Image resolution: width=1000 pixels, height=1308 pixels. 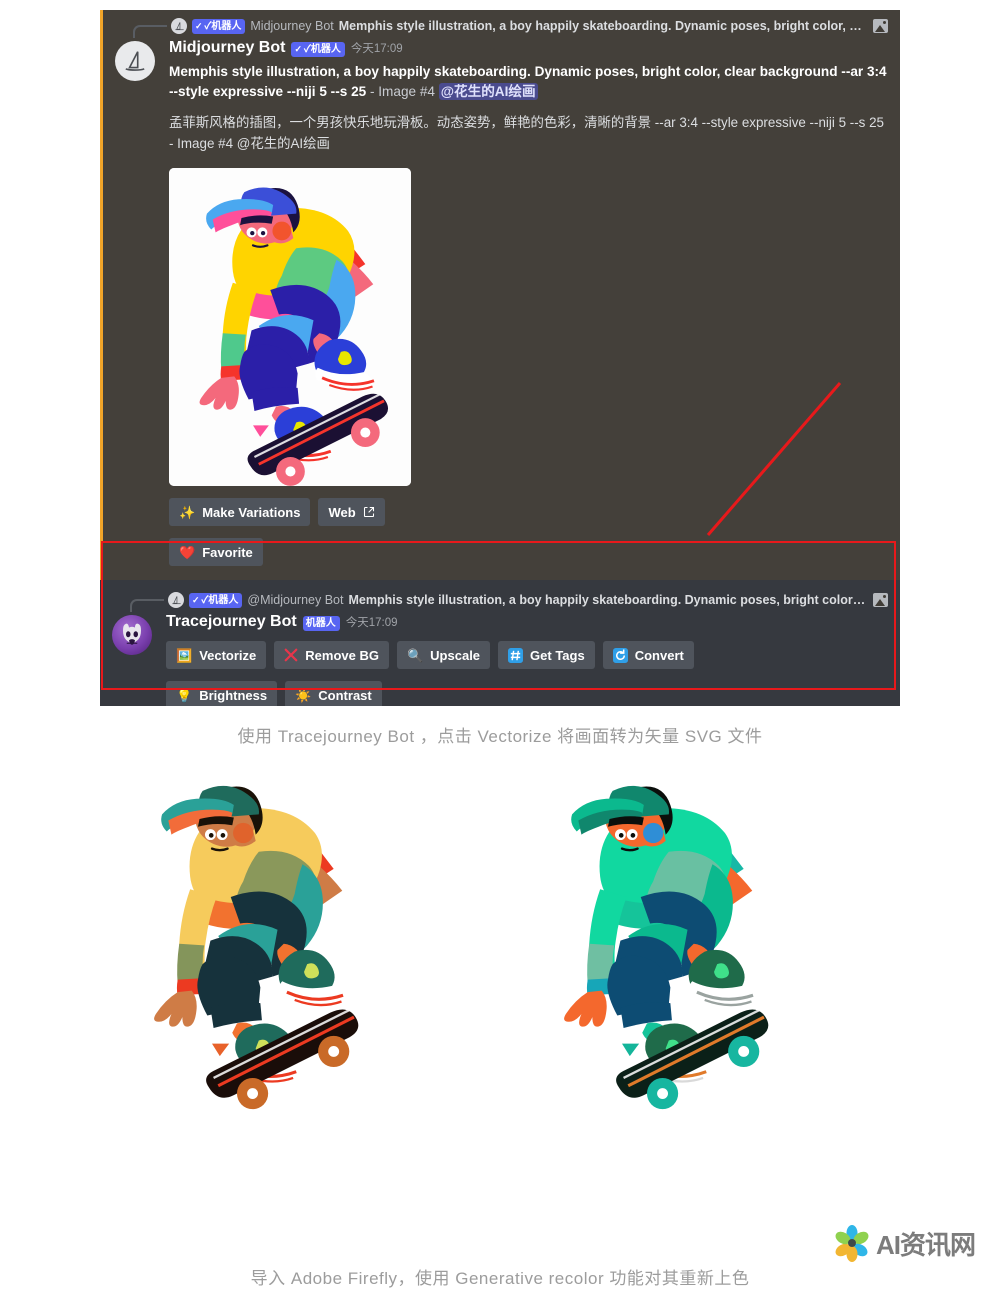 I want to click on recolored-illustration-cool, so click(x=708, y=1002).